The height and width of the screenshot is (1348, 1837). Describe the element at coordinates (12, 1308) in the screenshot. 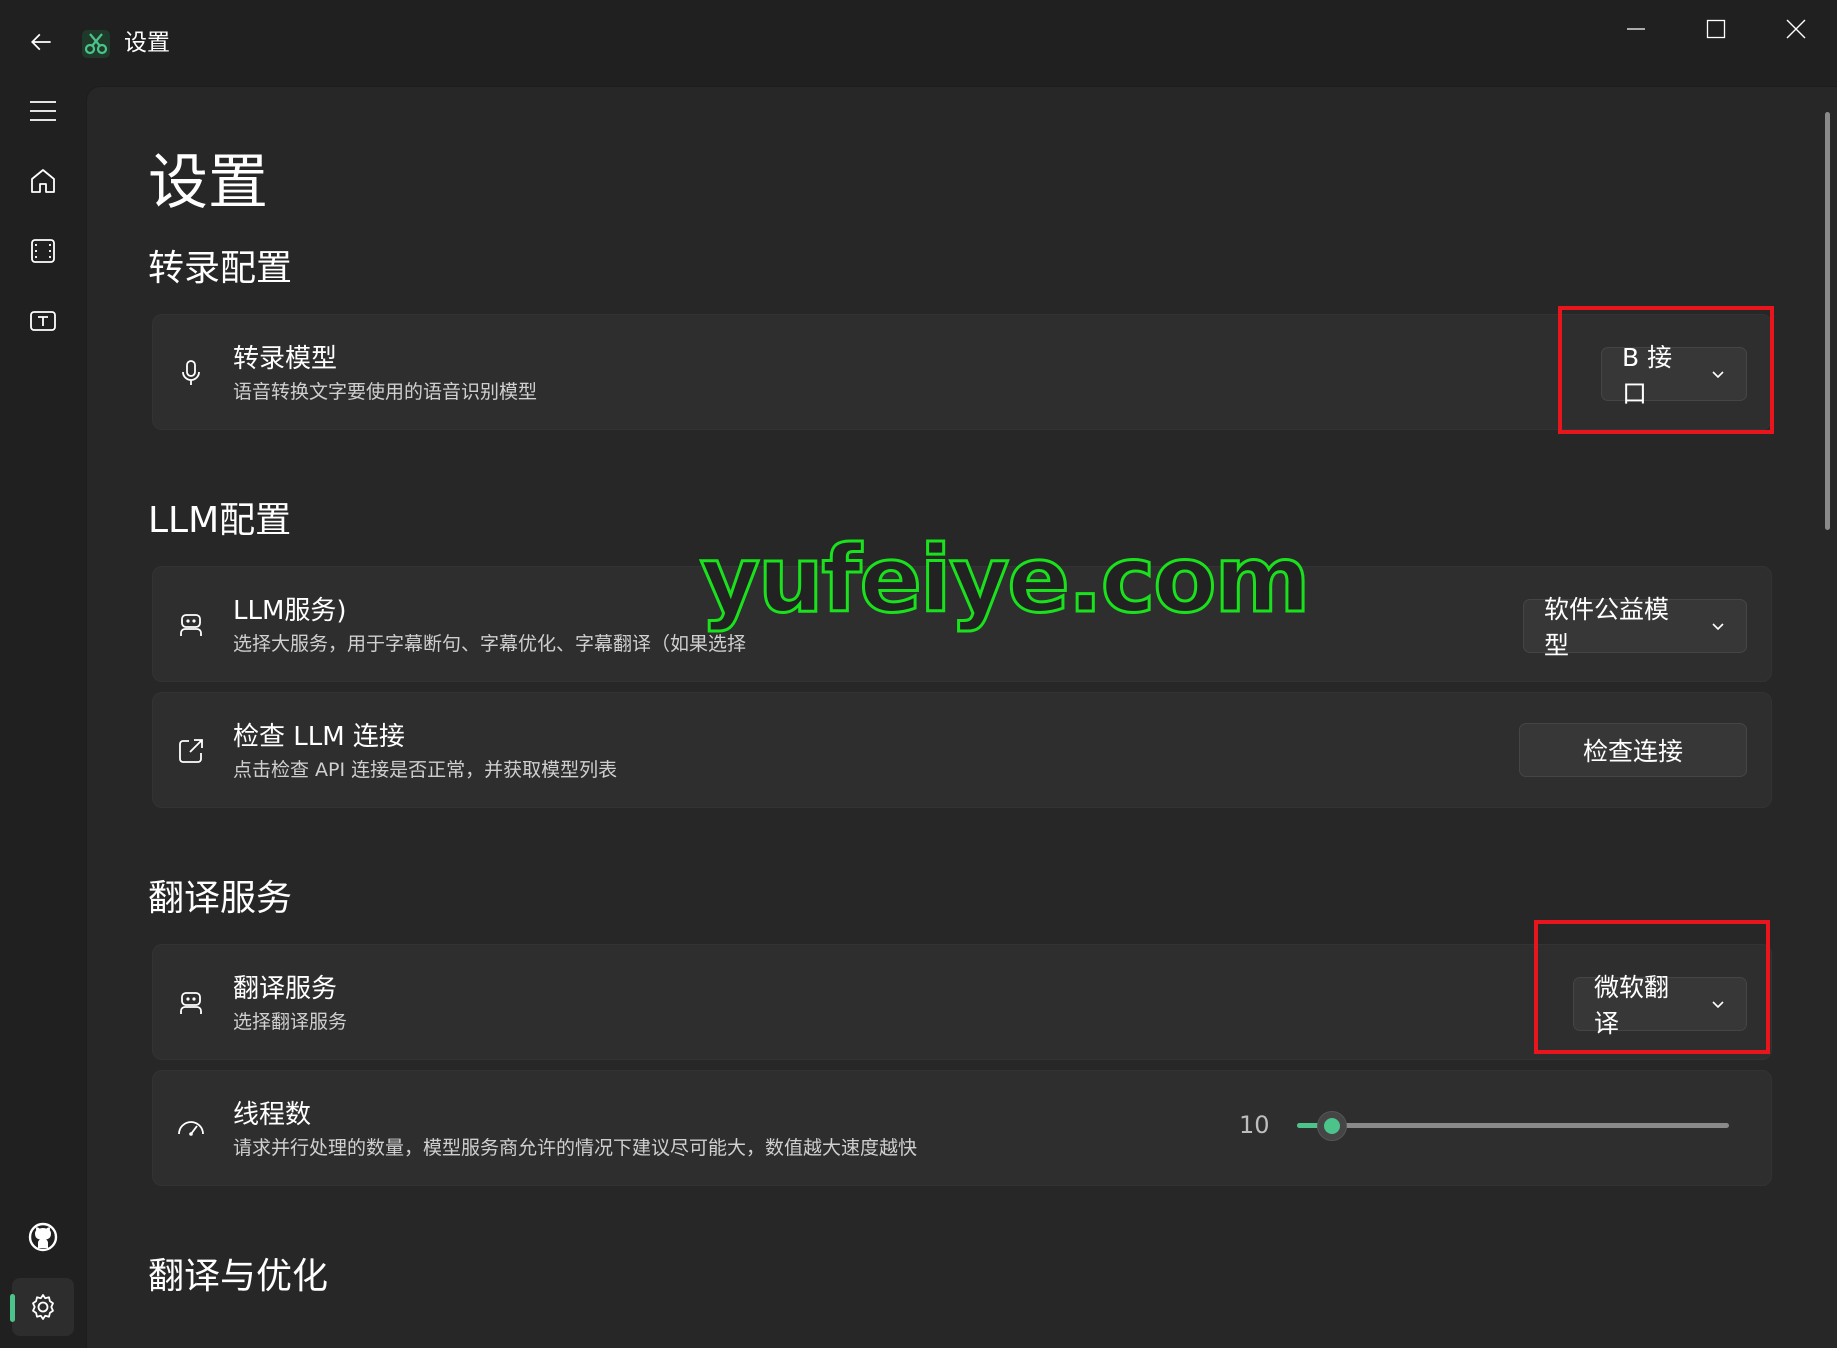

I see `nav-selection-indicator` at that location.